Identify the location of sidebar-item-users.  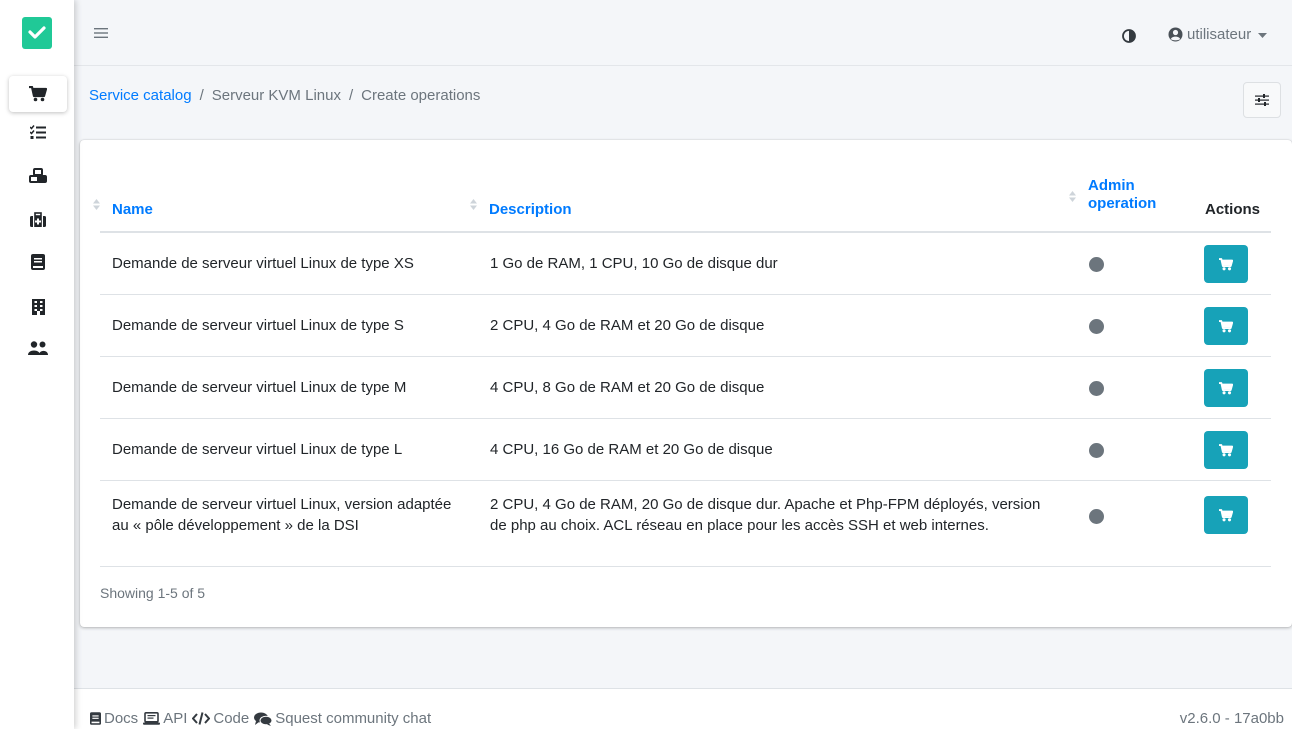
(38, 348).